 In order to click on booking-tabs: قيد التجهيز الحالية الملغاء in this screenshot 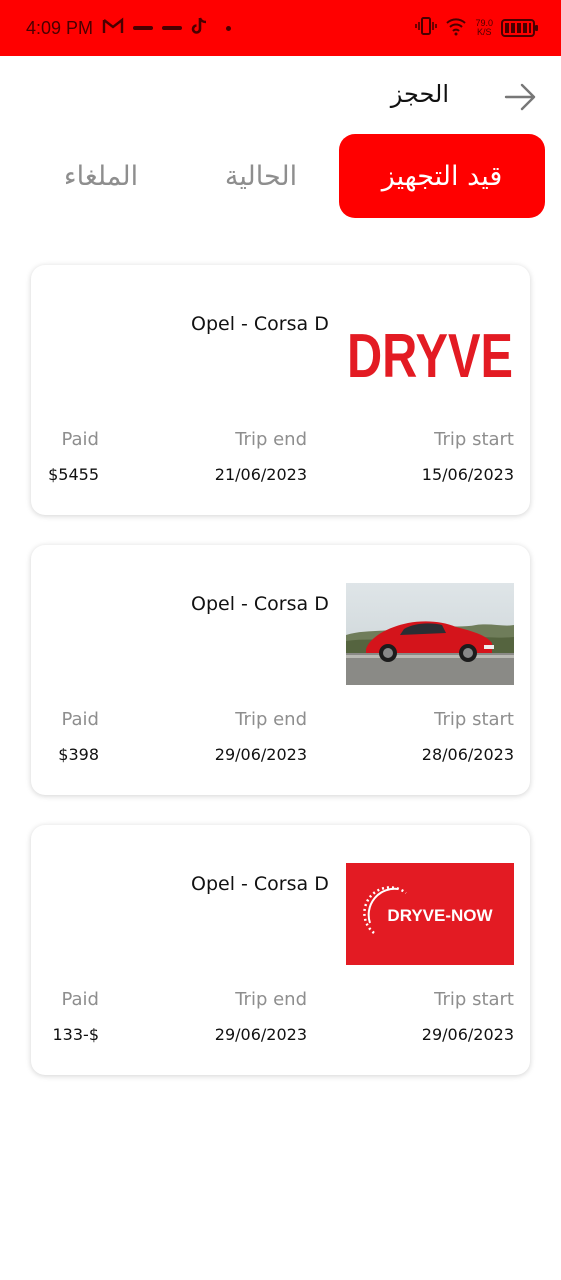, I will do `click(280, 176)`.